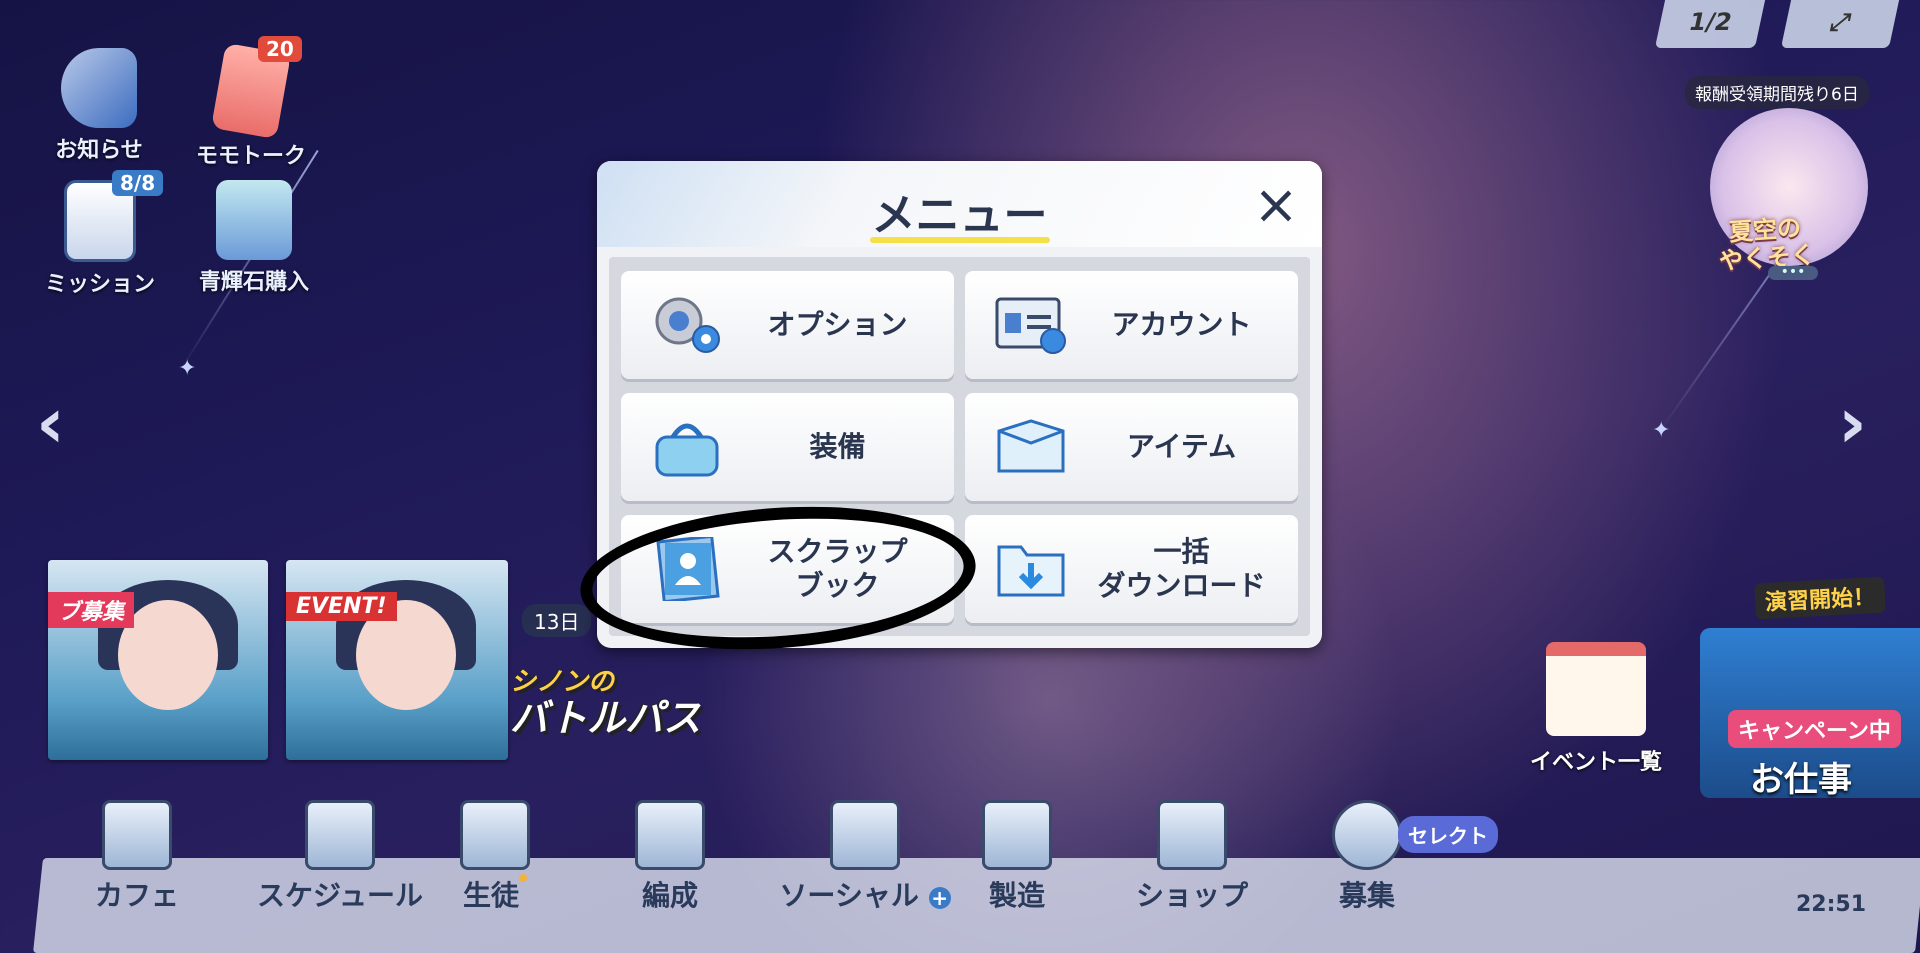  I want to click on nav-craft: 製造, so click(1017, 857).